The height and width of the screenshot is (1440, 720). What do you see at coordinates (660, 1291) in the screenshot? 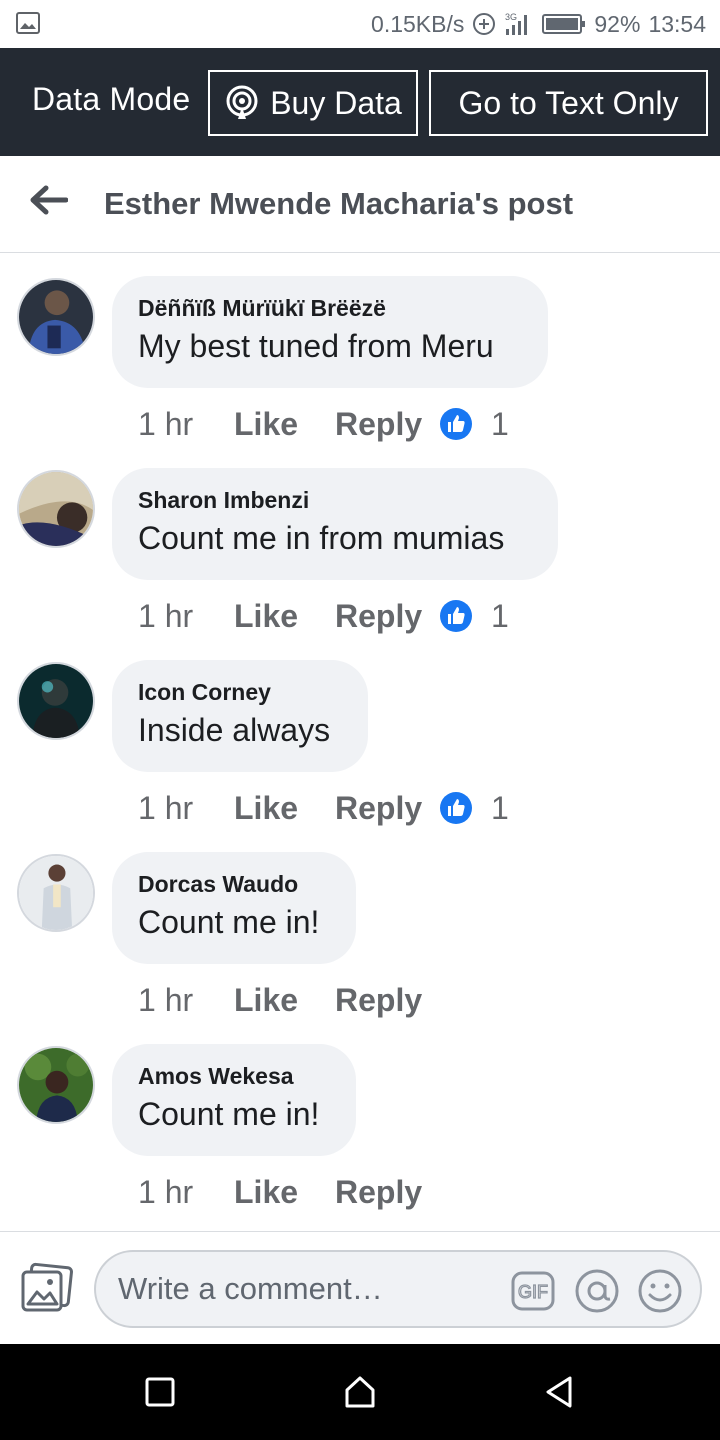
I see `emoji-icon` at bounding box center [660, 1291].